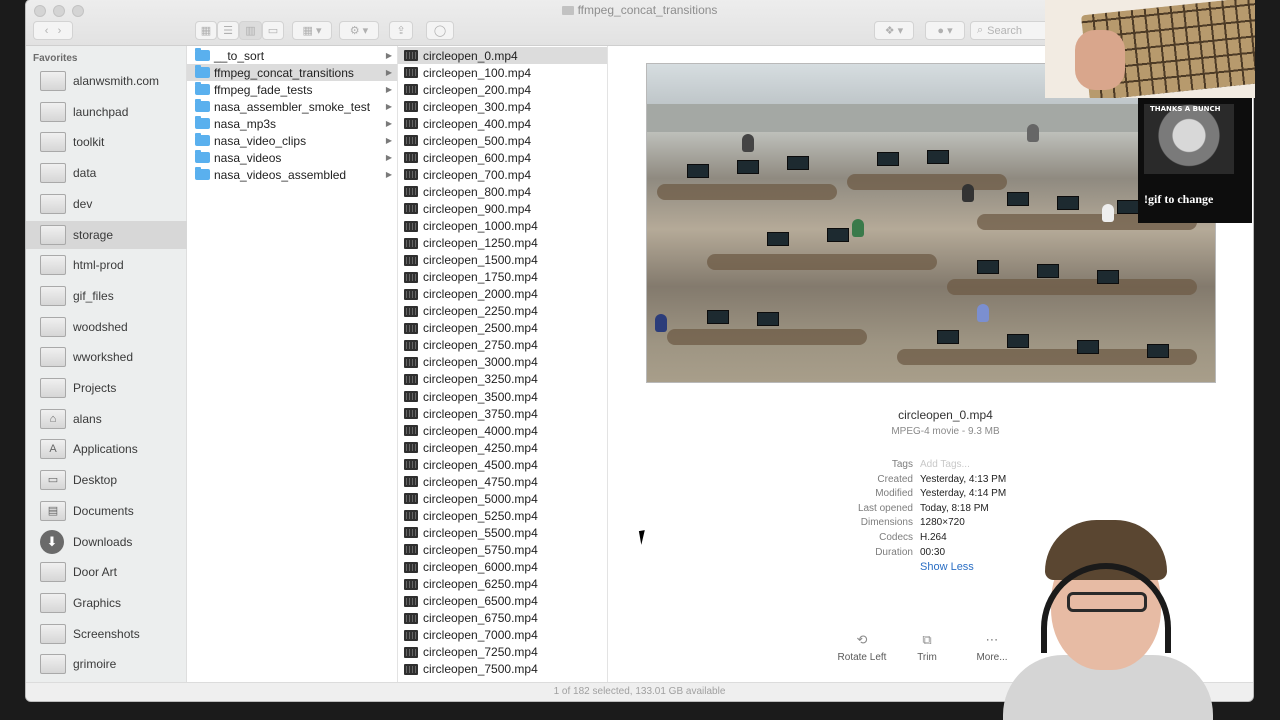 This screenshot has height=720, width=1280. Describe the element at coordinates (502, 311) in the screenshot. I see `file-row: circleopen_2250.mp4` at that location.